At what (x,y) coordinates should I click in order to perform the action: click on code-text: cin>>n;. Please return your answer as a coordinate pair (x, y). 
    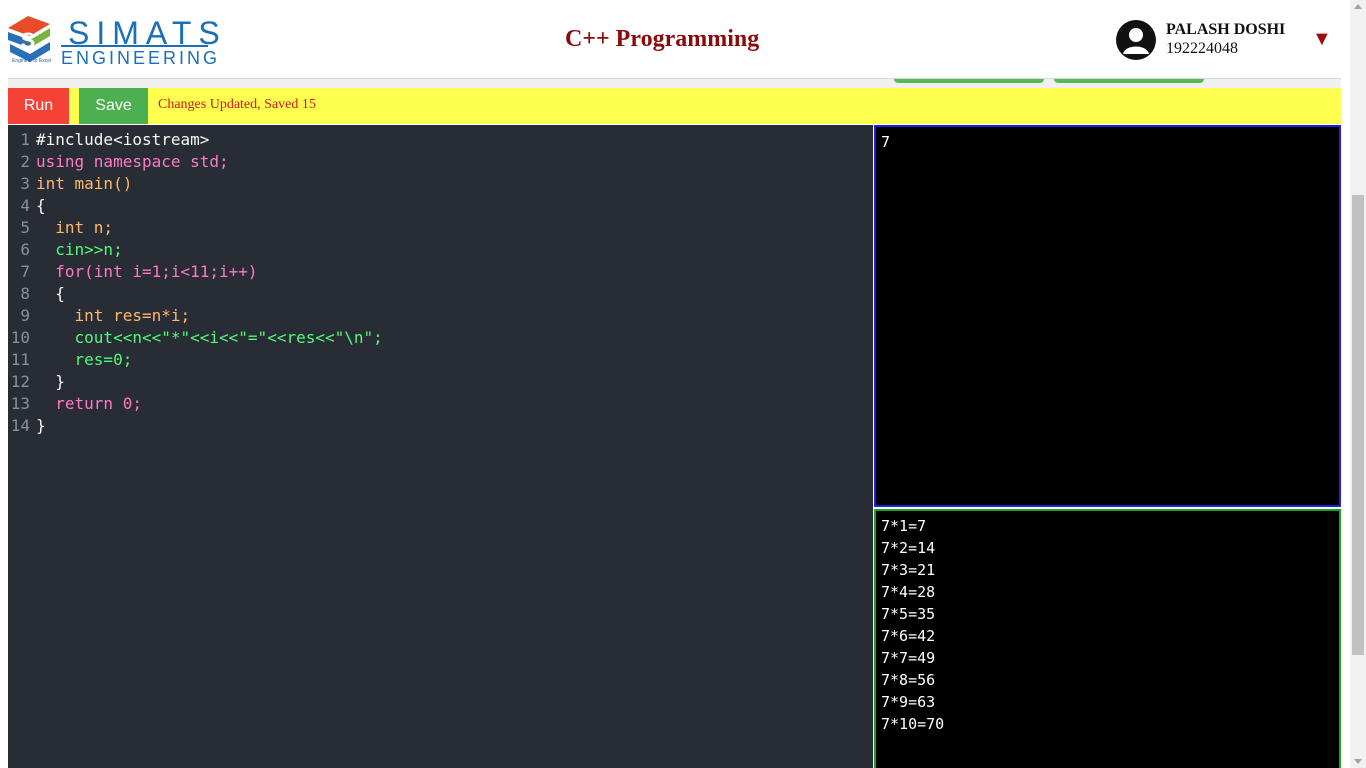
    Looking at the image, I should click on (79, 249).